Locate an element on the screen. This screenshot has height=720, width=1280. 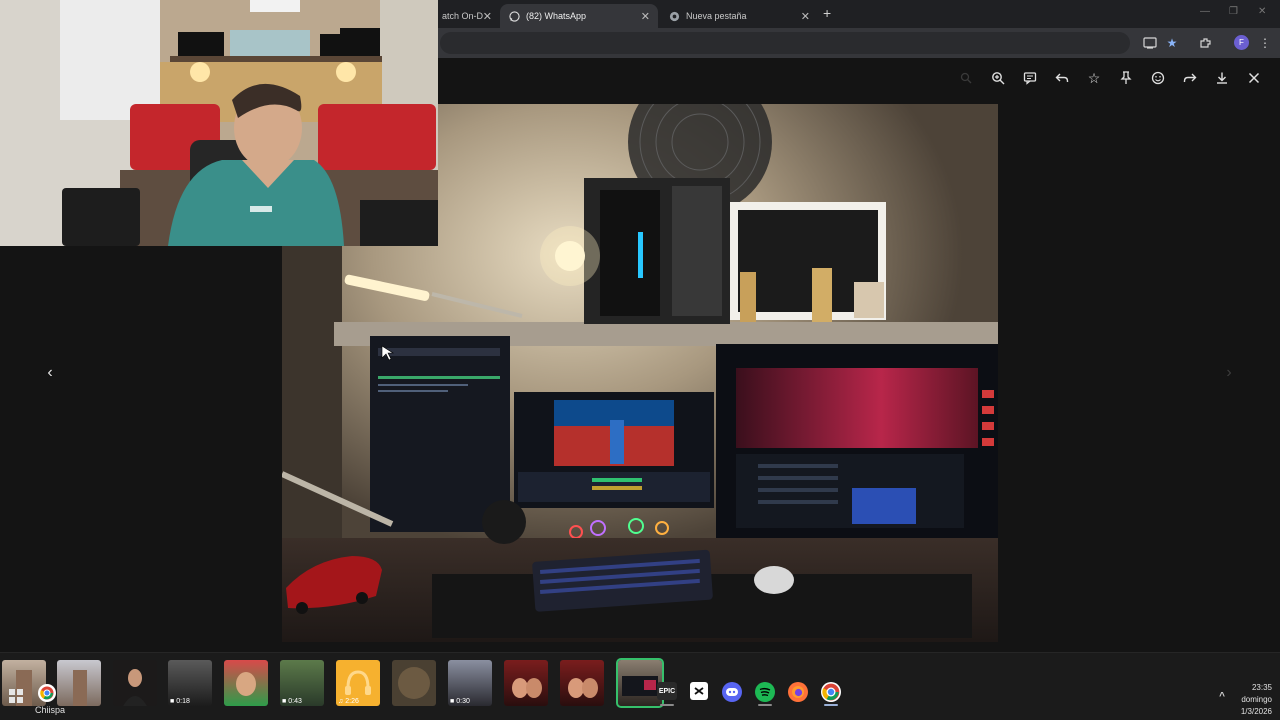
chevron-up-icon: ^ is located at coordinates (1222, 696).